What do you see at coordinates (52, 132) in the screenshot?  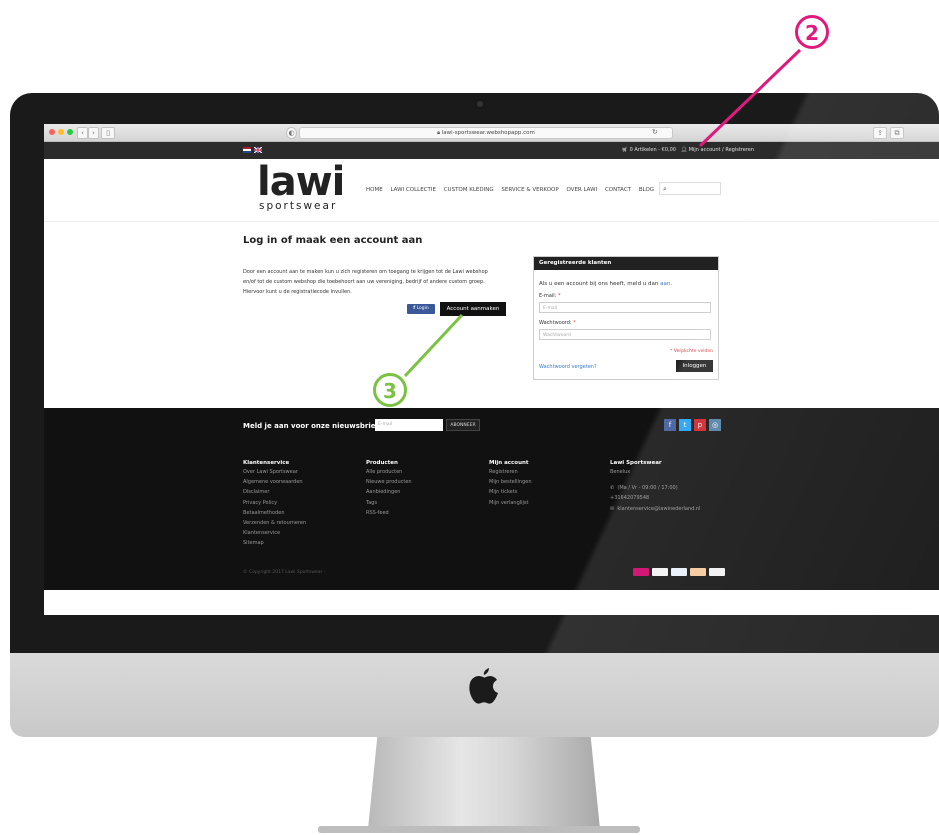 I see `close-window-button` at bounding box center [52, 132].